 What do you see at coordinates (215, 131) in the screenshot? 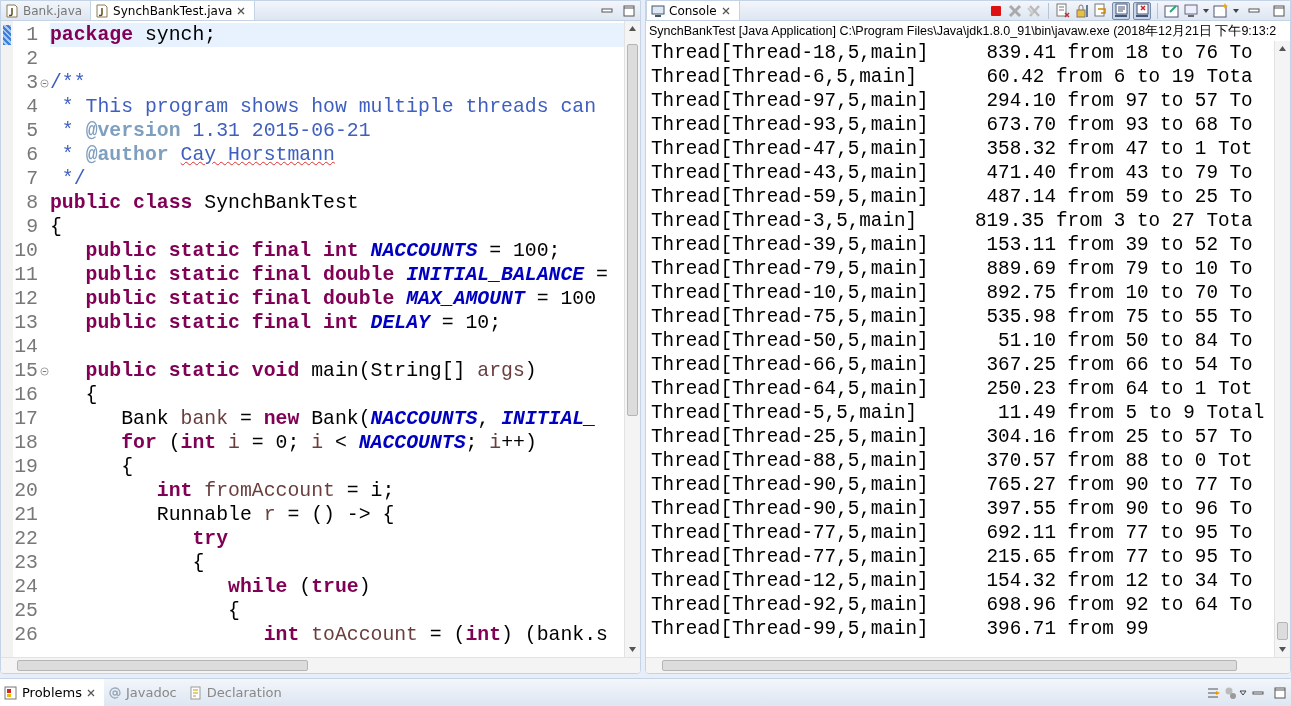
I see `code-line: * @version 1.31 2015-06-21` at bounding box center [215, 131].